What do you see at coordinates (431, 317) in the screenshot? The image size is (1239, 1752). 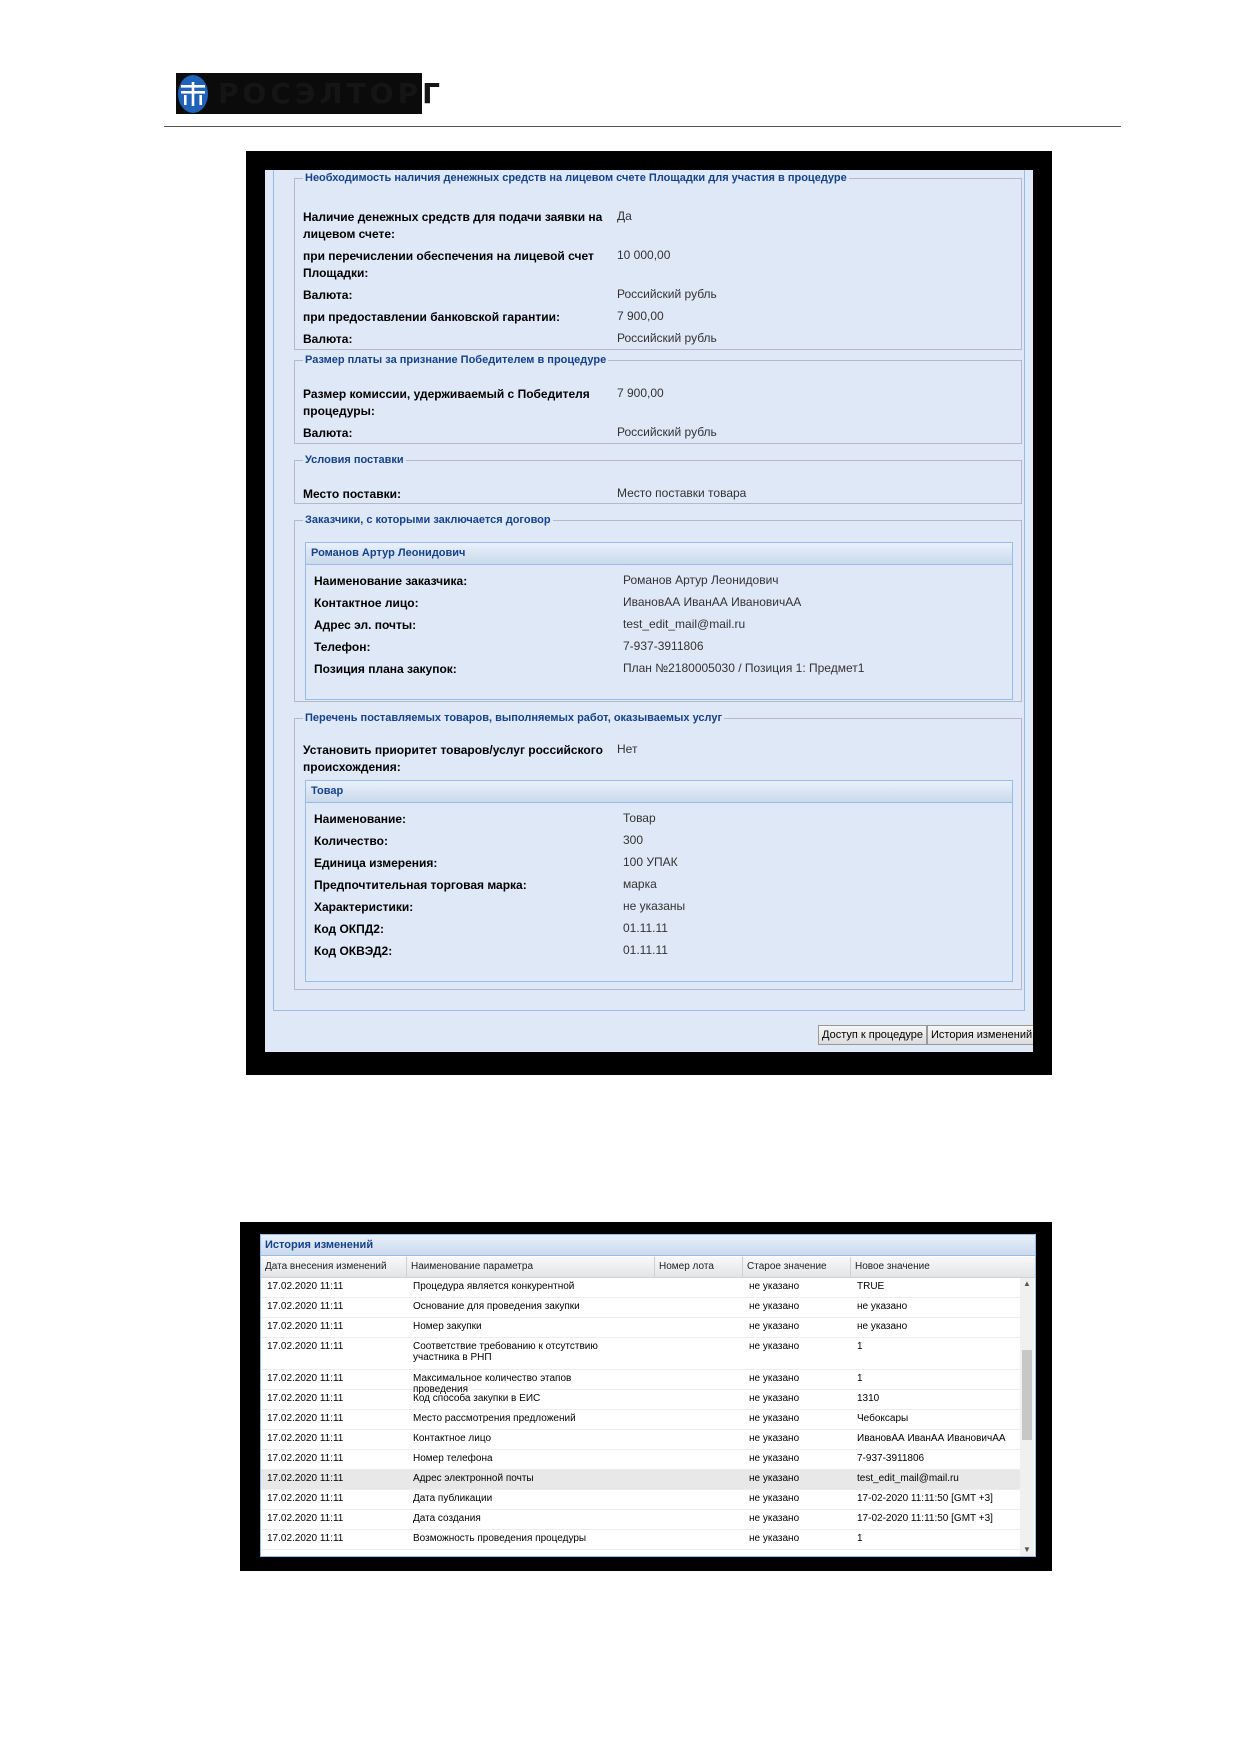 I see `field-label: при предоставлении банковской гарантии:` at bounding box center [431, 317].